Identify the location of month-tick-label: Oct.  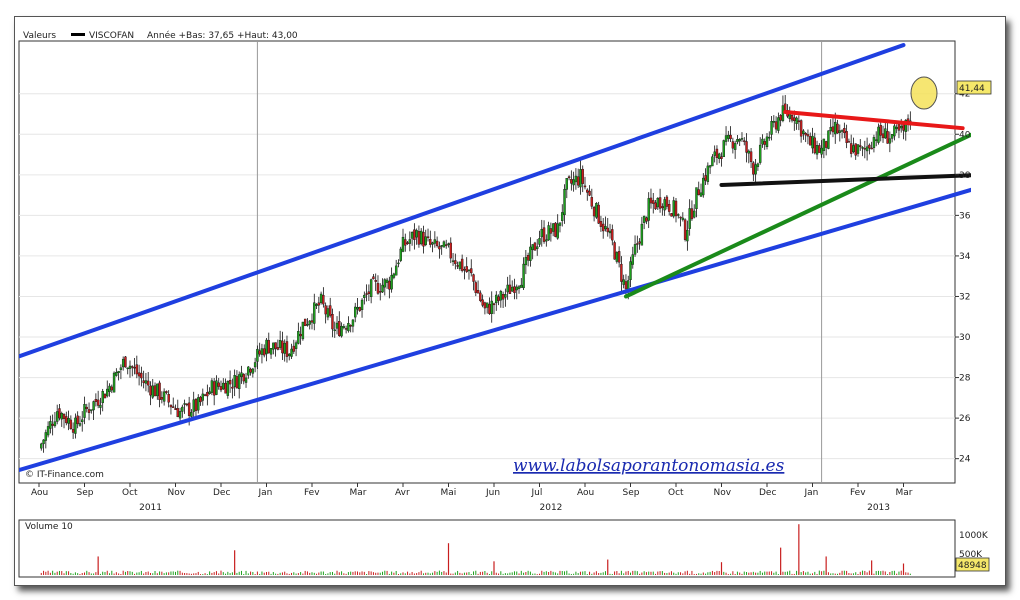
(676, 493).